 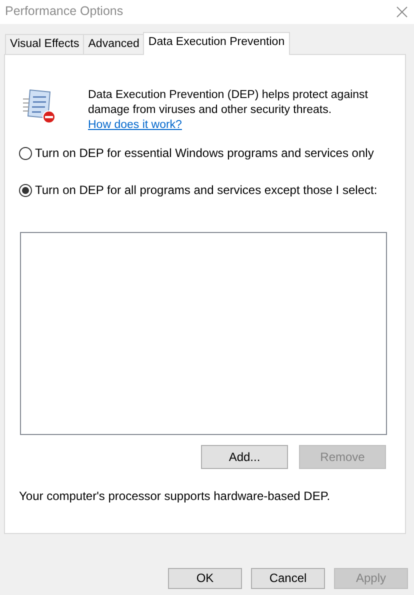 I want to click on tab: Visual Effects, so click(x=44, y=44).